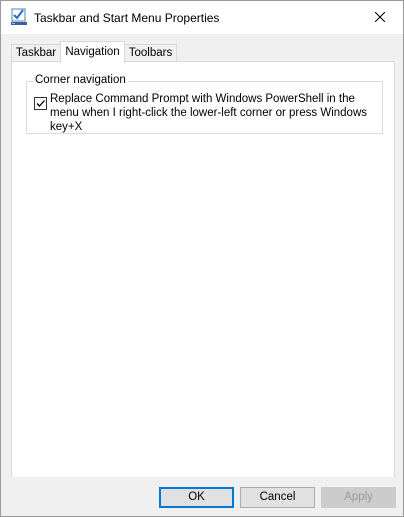 The image size is (404, 517). I want to click on tab-taskbar: Taskbar, so click(36, 53).